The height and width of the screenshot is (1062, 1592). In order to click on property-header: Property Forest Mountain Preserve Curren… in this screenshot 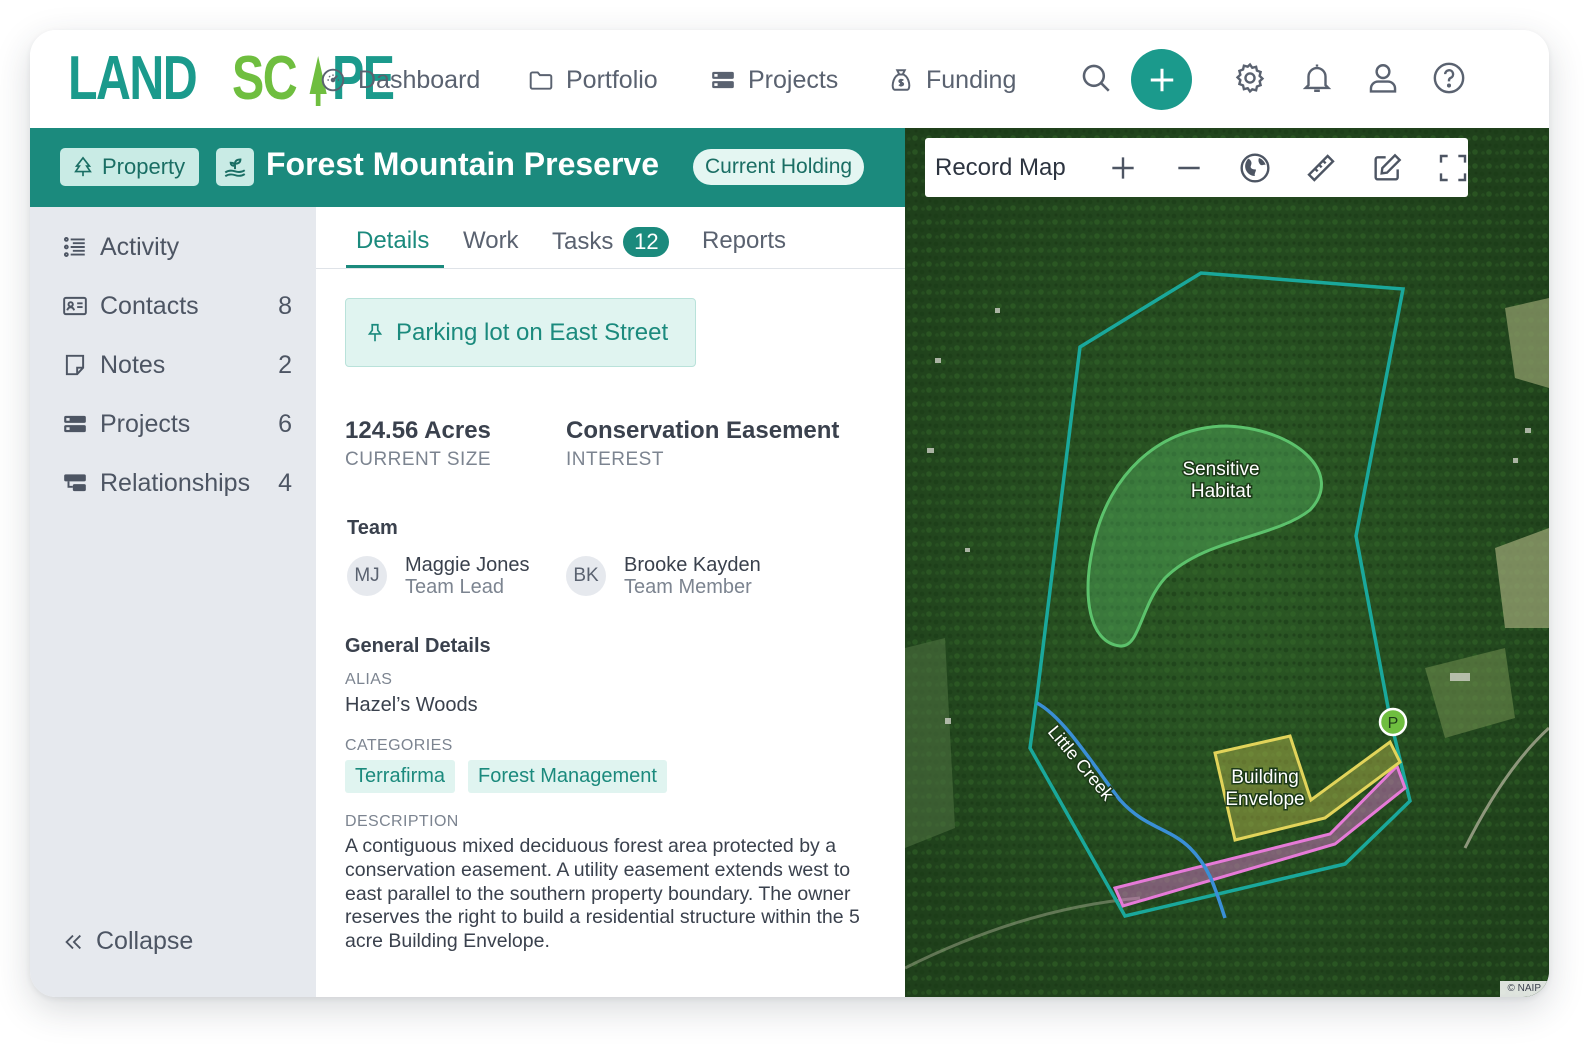, I will do `click(467, 167)`.